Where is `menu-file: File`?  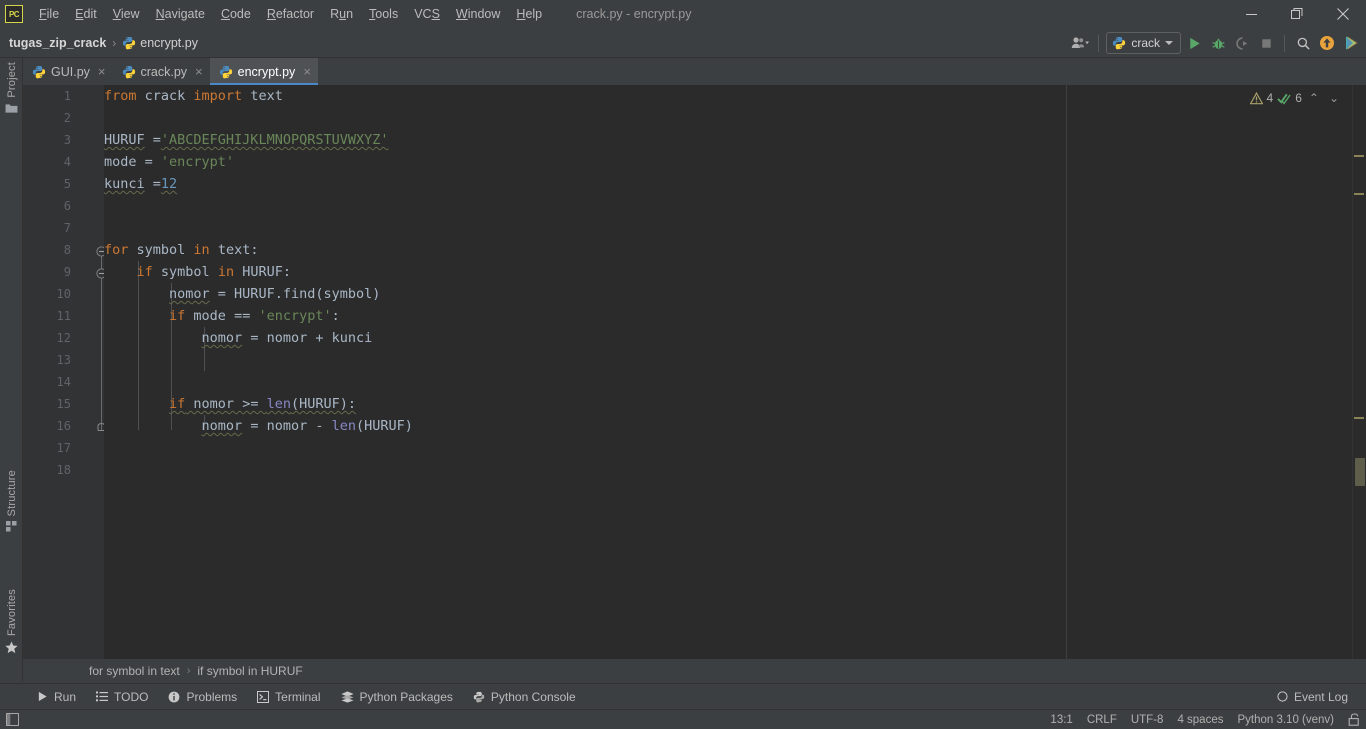 menu-file: File is located at coordinates (49, 14).